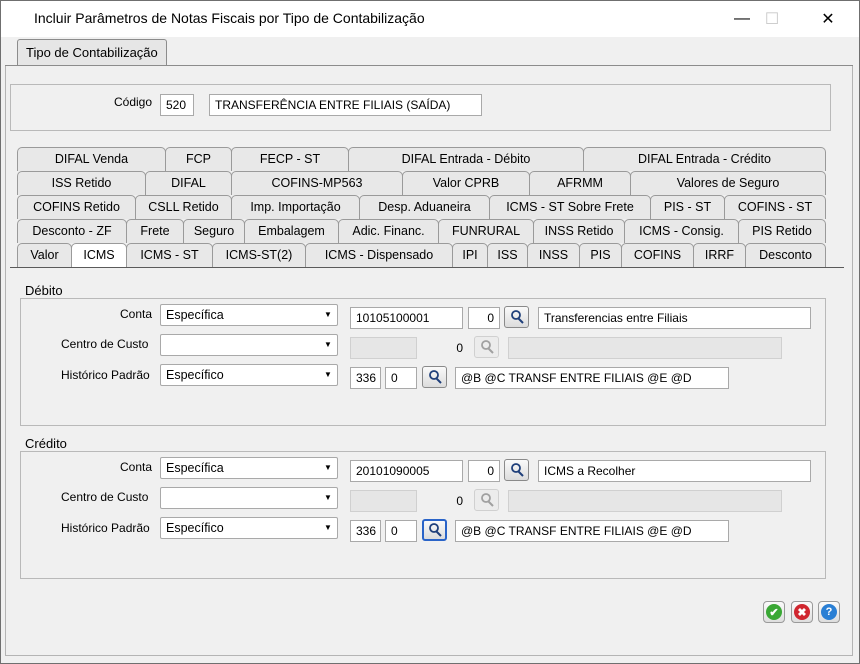  I want to click on tab-desconto: Desconto, so click(785, 255).